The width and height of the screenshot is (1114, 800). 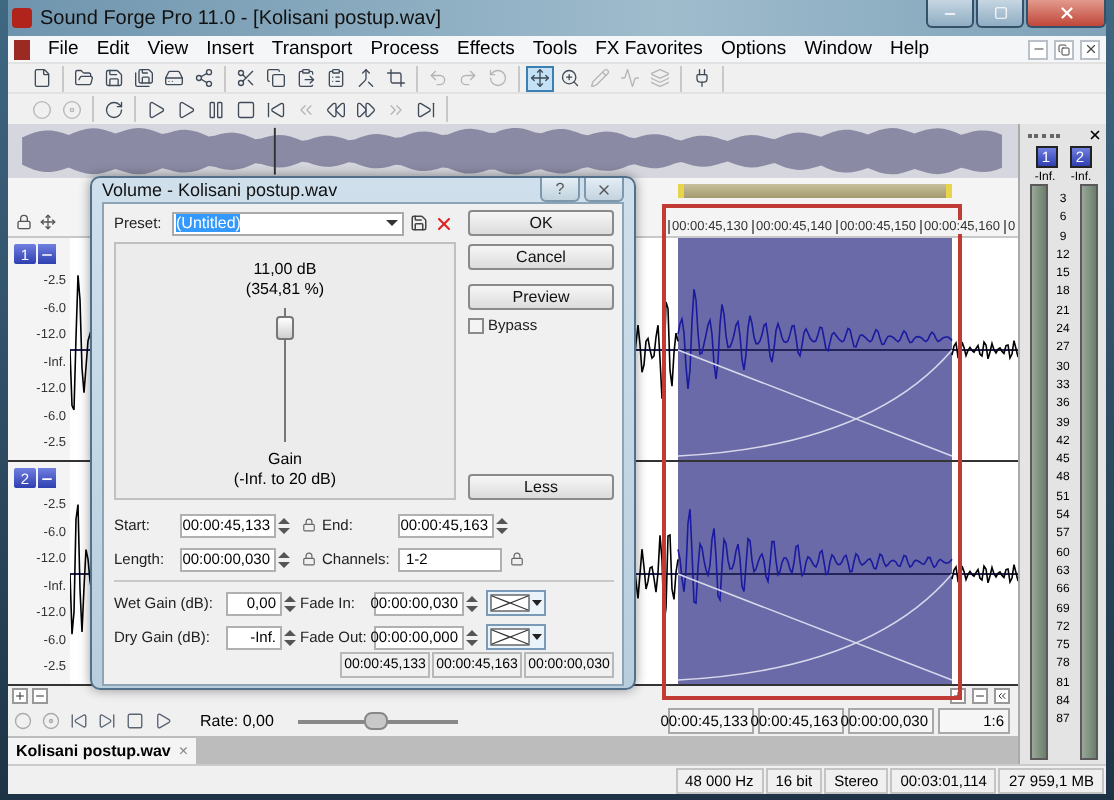 I want to click on drive-icon, so click(x=174, y=78).